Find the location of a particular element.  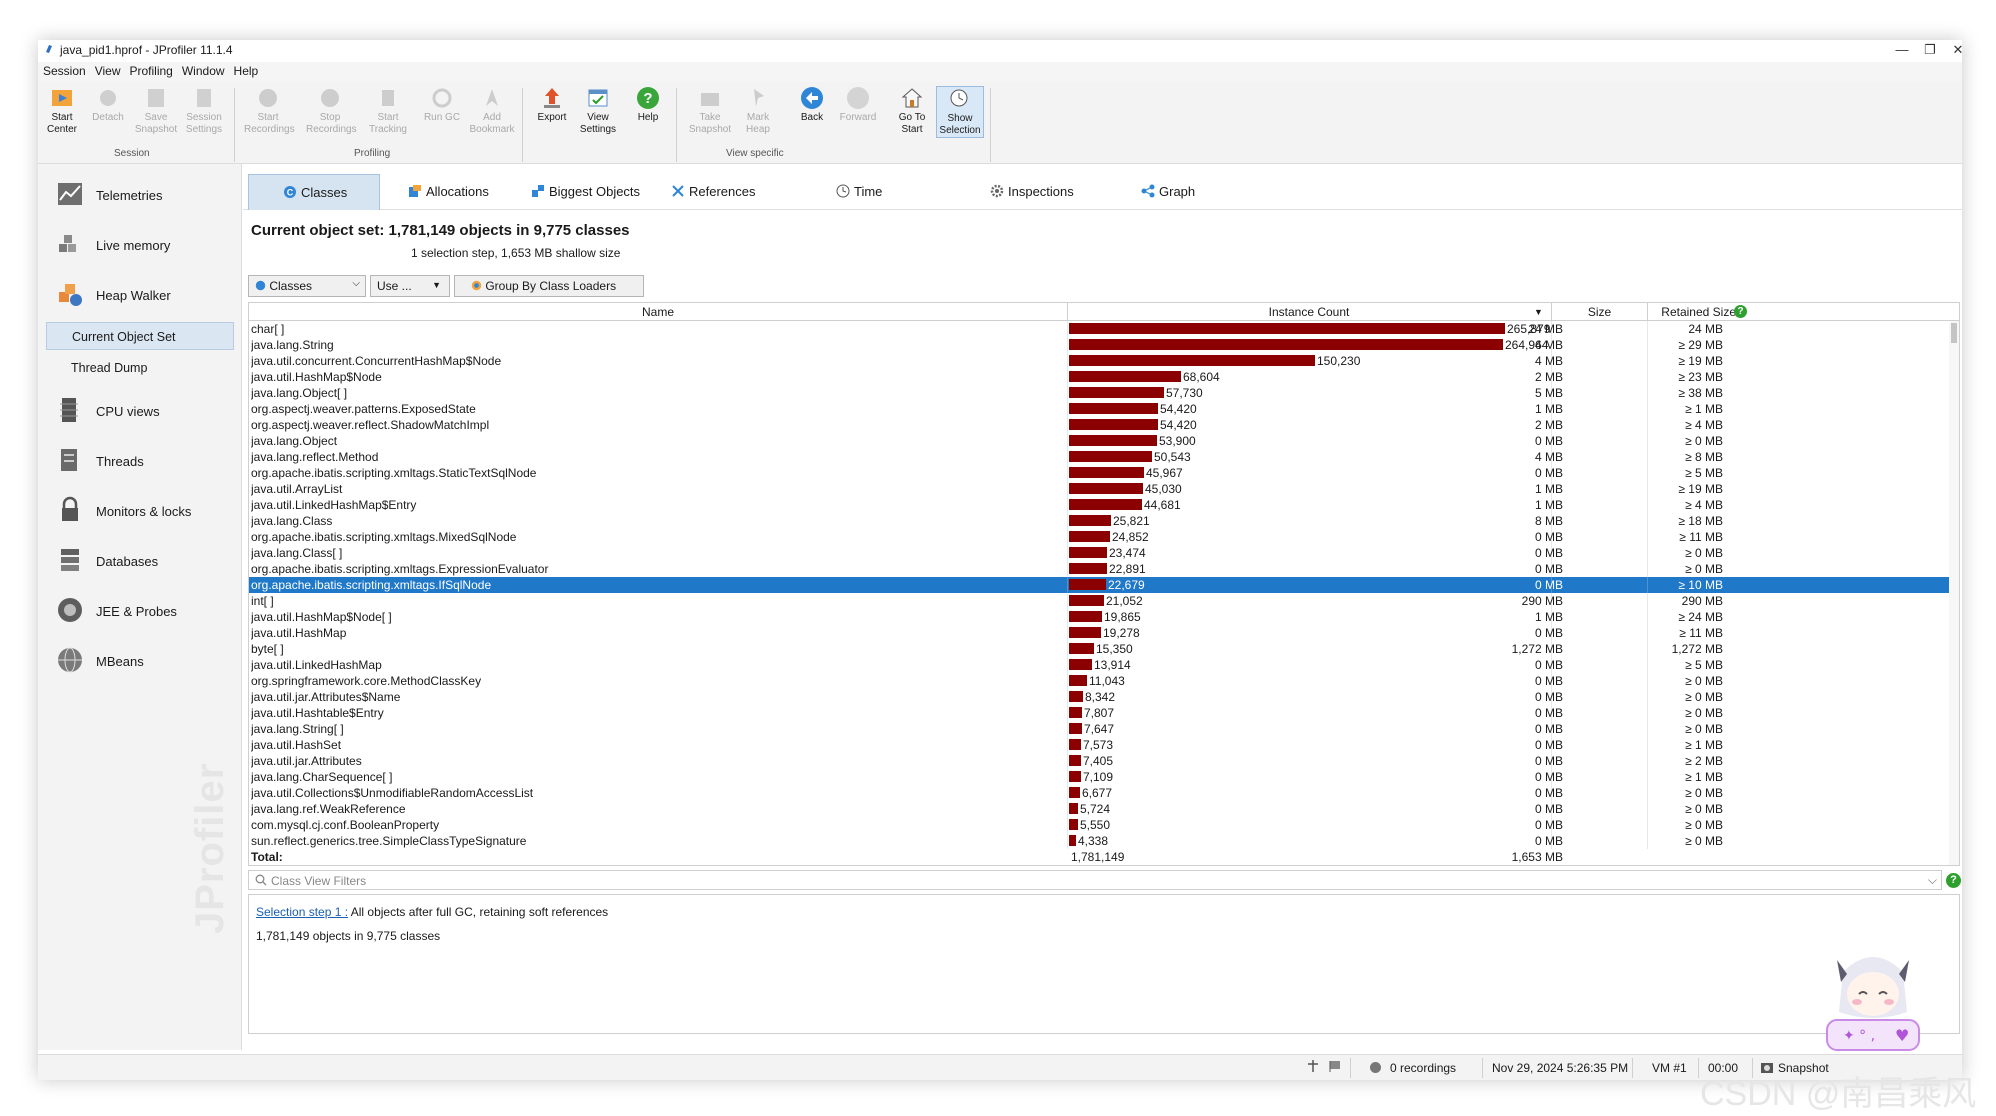

flag-icon is located at coordinates (1335, 1067).